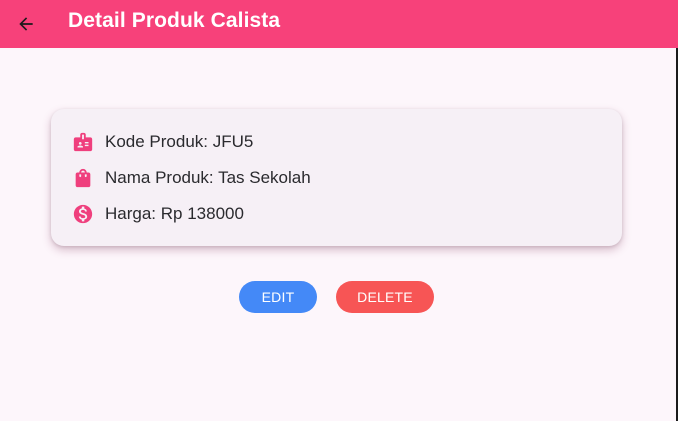  Describe the element at coordinates (83, 214) in the screenshot. I see `dollar-circle-icon` at that location.